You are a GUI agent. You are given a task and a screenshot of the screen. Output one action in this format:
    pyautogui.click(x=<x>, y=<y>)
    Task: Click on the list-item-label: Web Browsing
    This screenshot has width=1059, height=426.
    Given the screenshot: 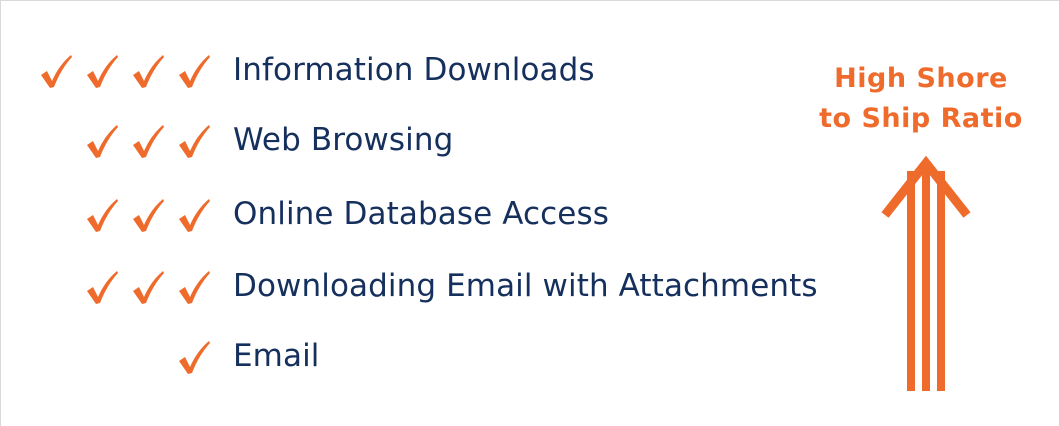 What is the action you would take?
    pyautogui.click(x=343, y=140)
    